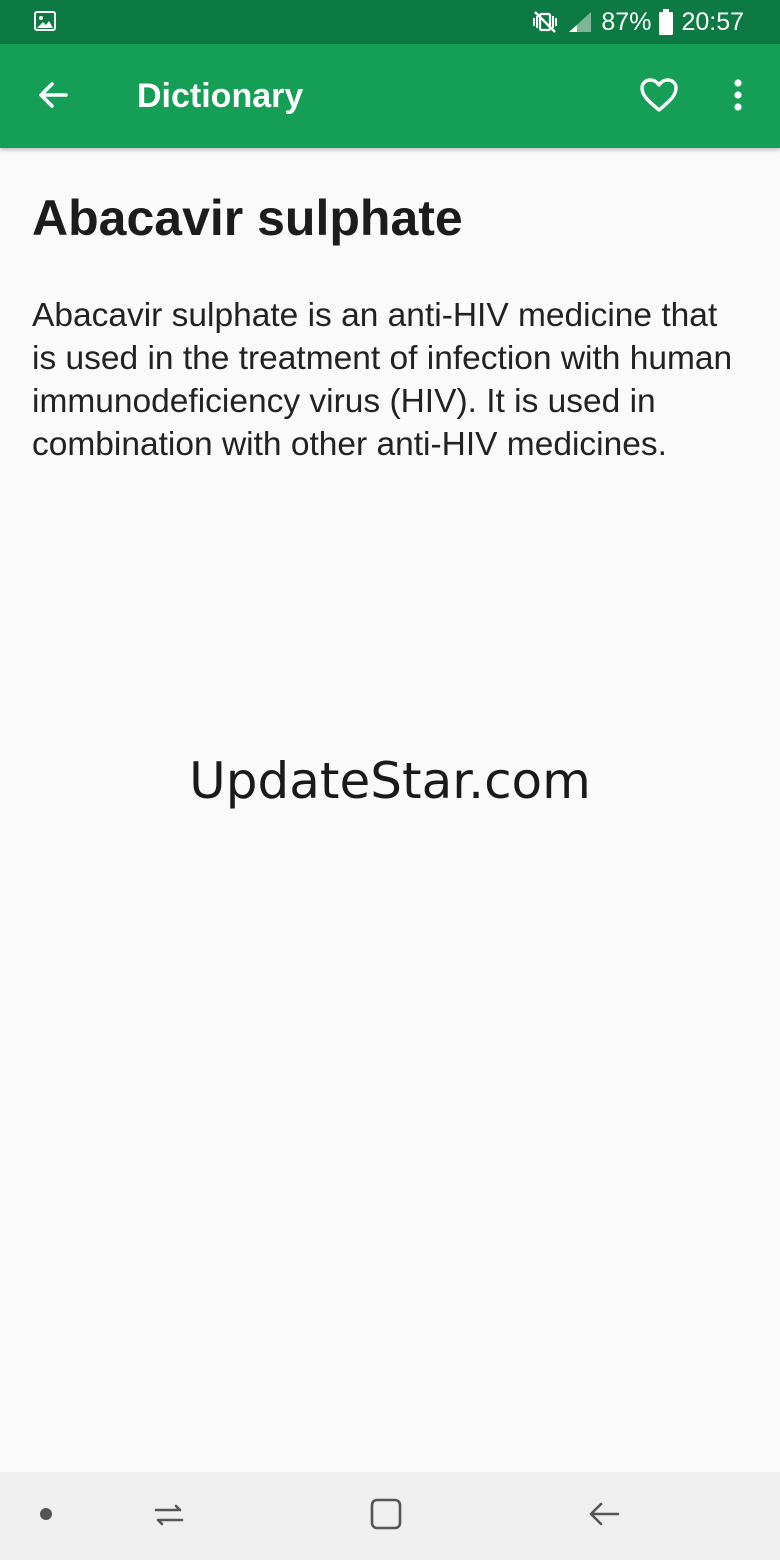 The image size is (780, 1560). I want to click on navigation-bar, so click(390, 1516).